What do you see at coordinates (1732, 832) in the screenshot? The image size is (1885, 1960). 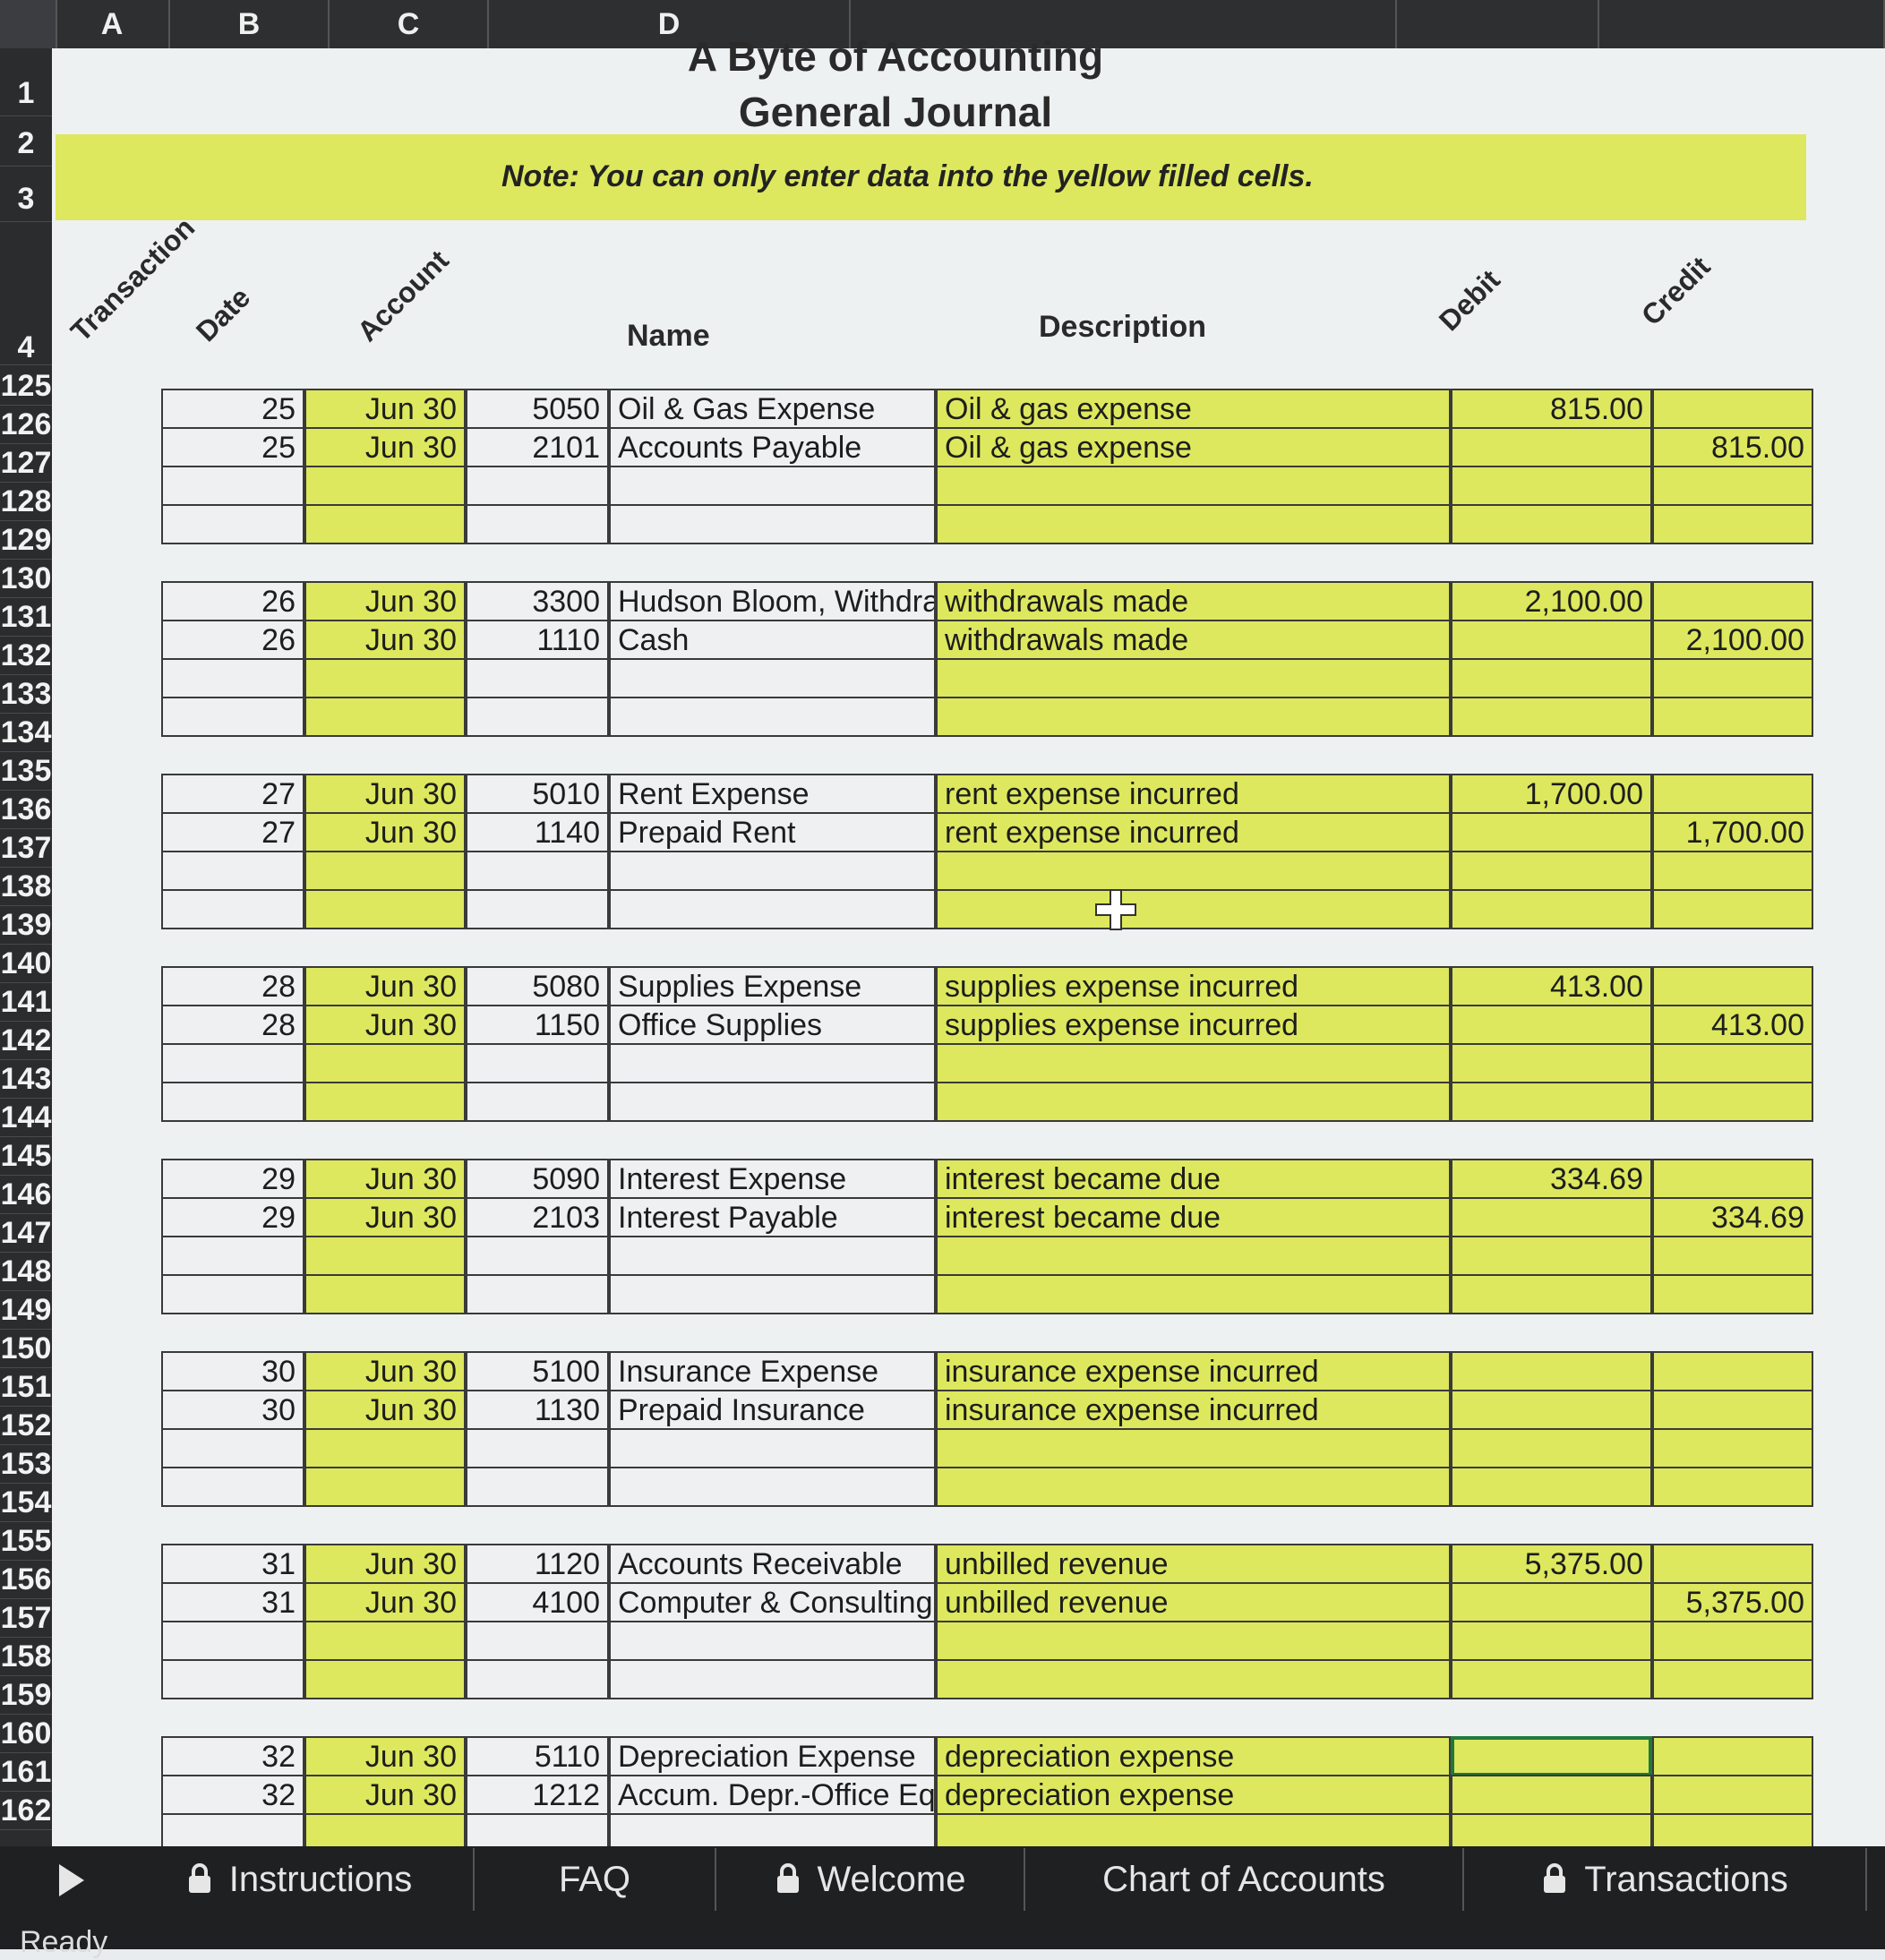 I see `credit-cell: 1,700.00` at bounding box center [1732, 832].